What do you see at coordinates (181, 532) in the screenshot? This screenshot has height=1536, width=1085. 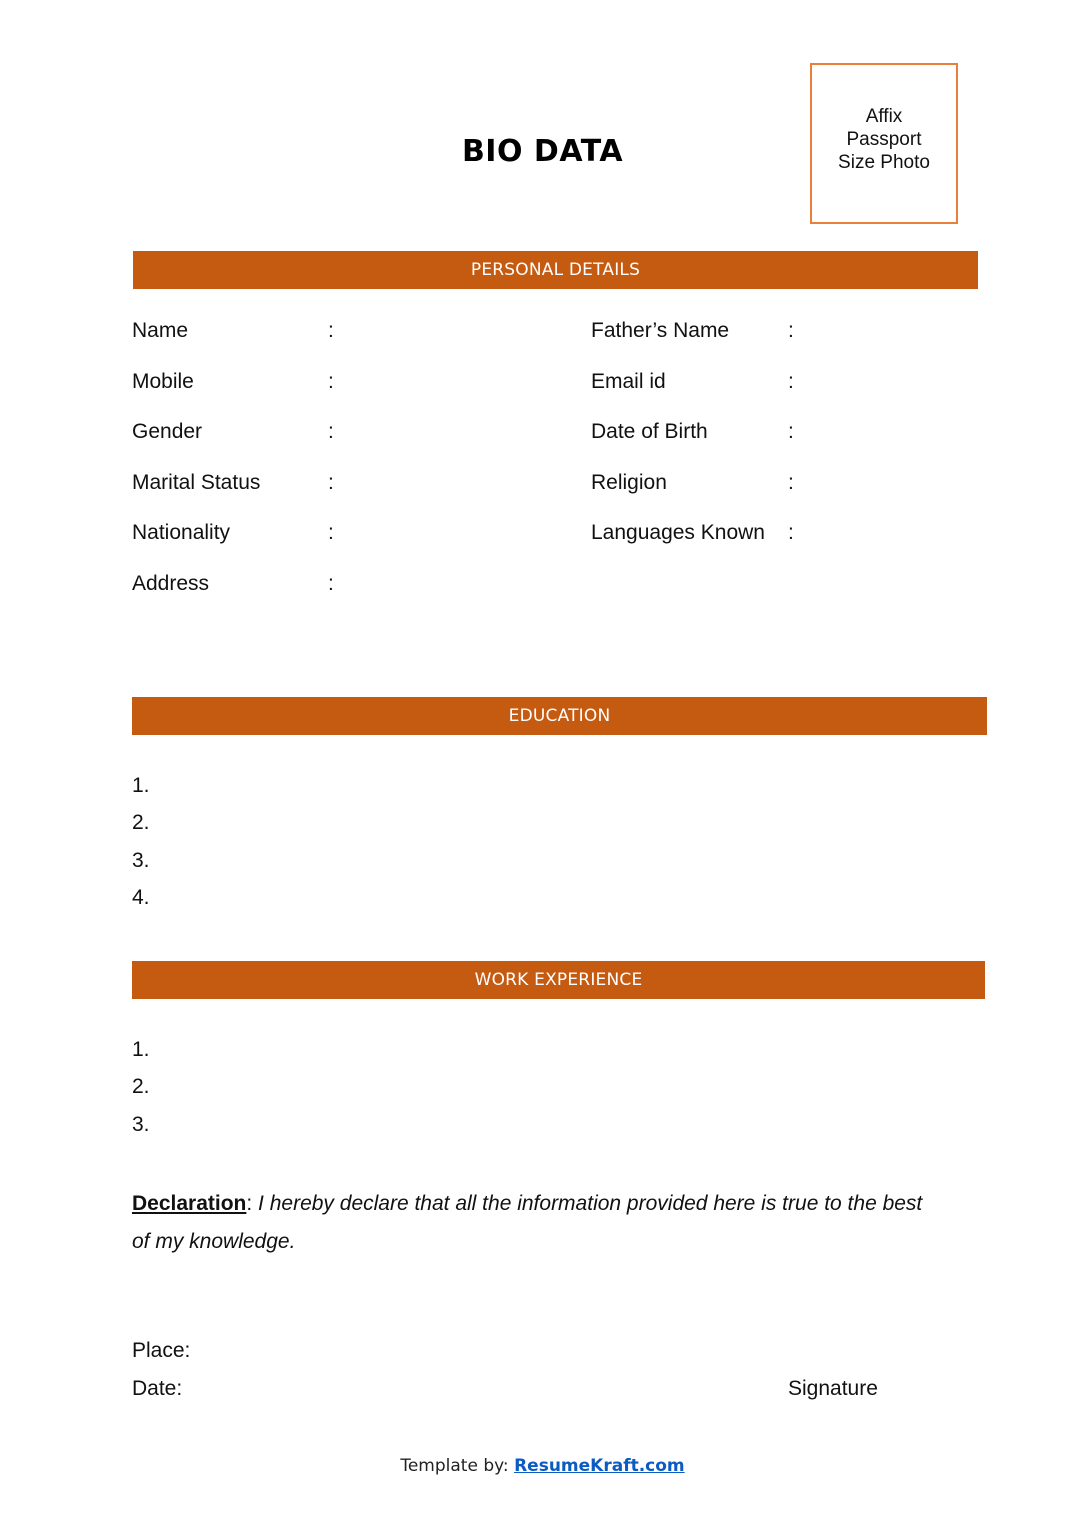 I see `field-label-nationality: Nationality` at bounding box center [181, 532].